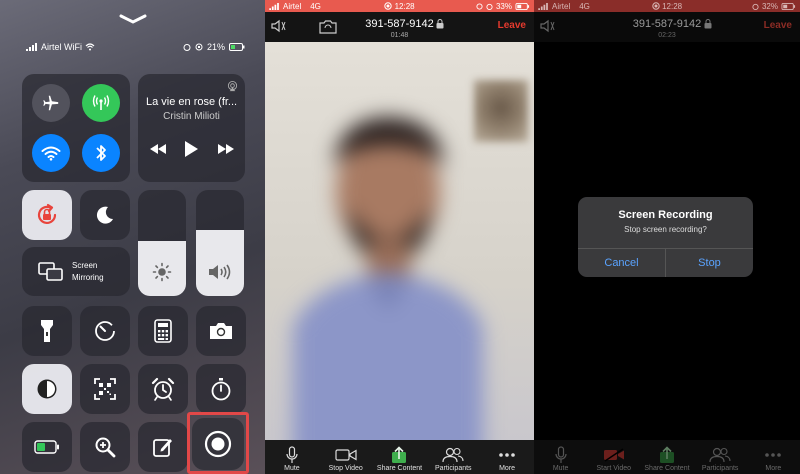 The height and width of the screenshot is (474, 800). I want to click on camera-button, so click(221, 331).